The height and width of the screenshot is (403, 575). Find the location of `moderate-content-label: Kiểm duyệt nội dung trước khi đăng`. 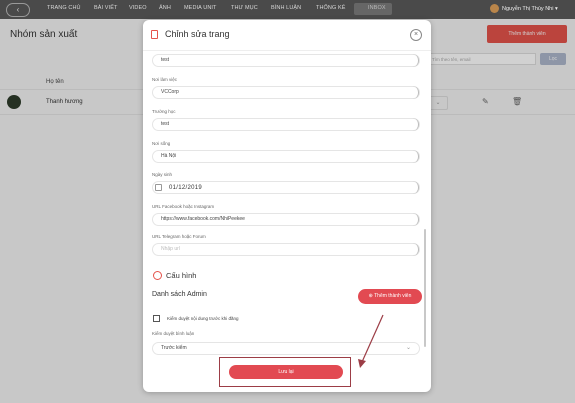

moderate-content-label: Kiểm duyệt nội dung trước khi đăng is located at coordinates (203, 318).